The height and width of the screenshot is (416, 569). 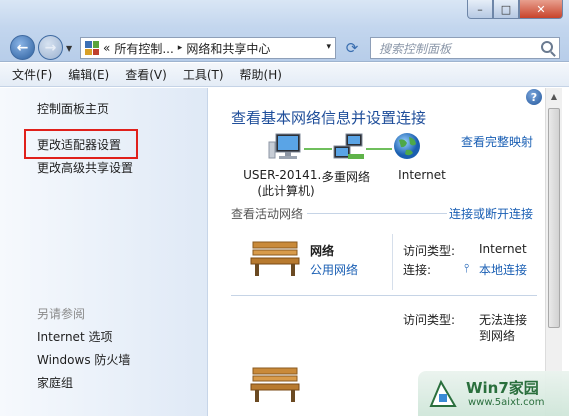 I want to click on sidebar-link-control-panel-home: 控制面板主页, so click(x=73, y=108).